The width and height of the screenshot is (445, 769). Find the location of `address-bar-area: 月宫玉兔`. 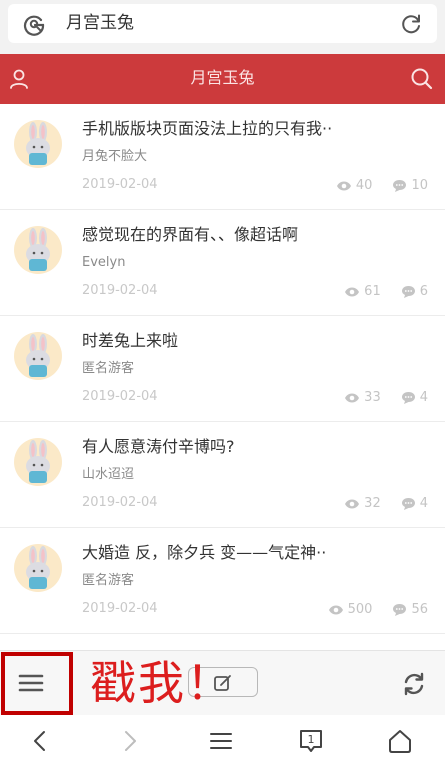

address-bar-area: 月宫玉兔 is located at coordinates (222, 27).